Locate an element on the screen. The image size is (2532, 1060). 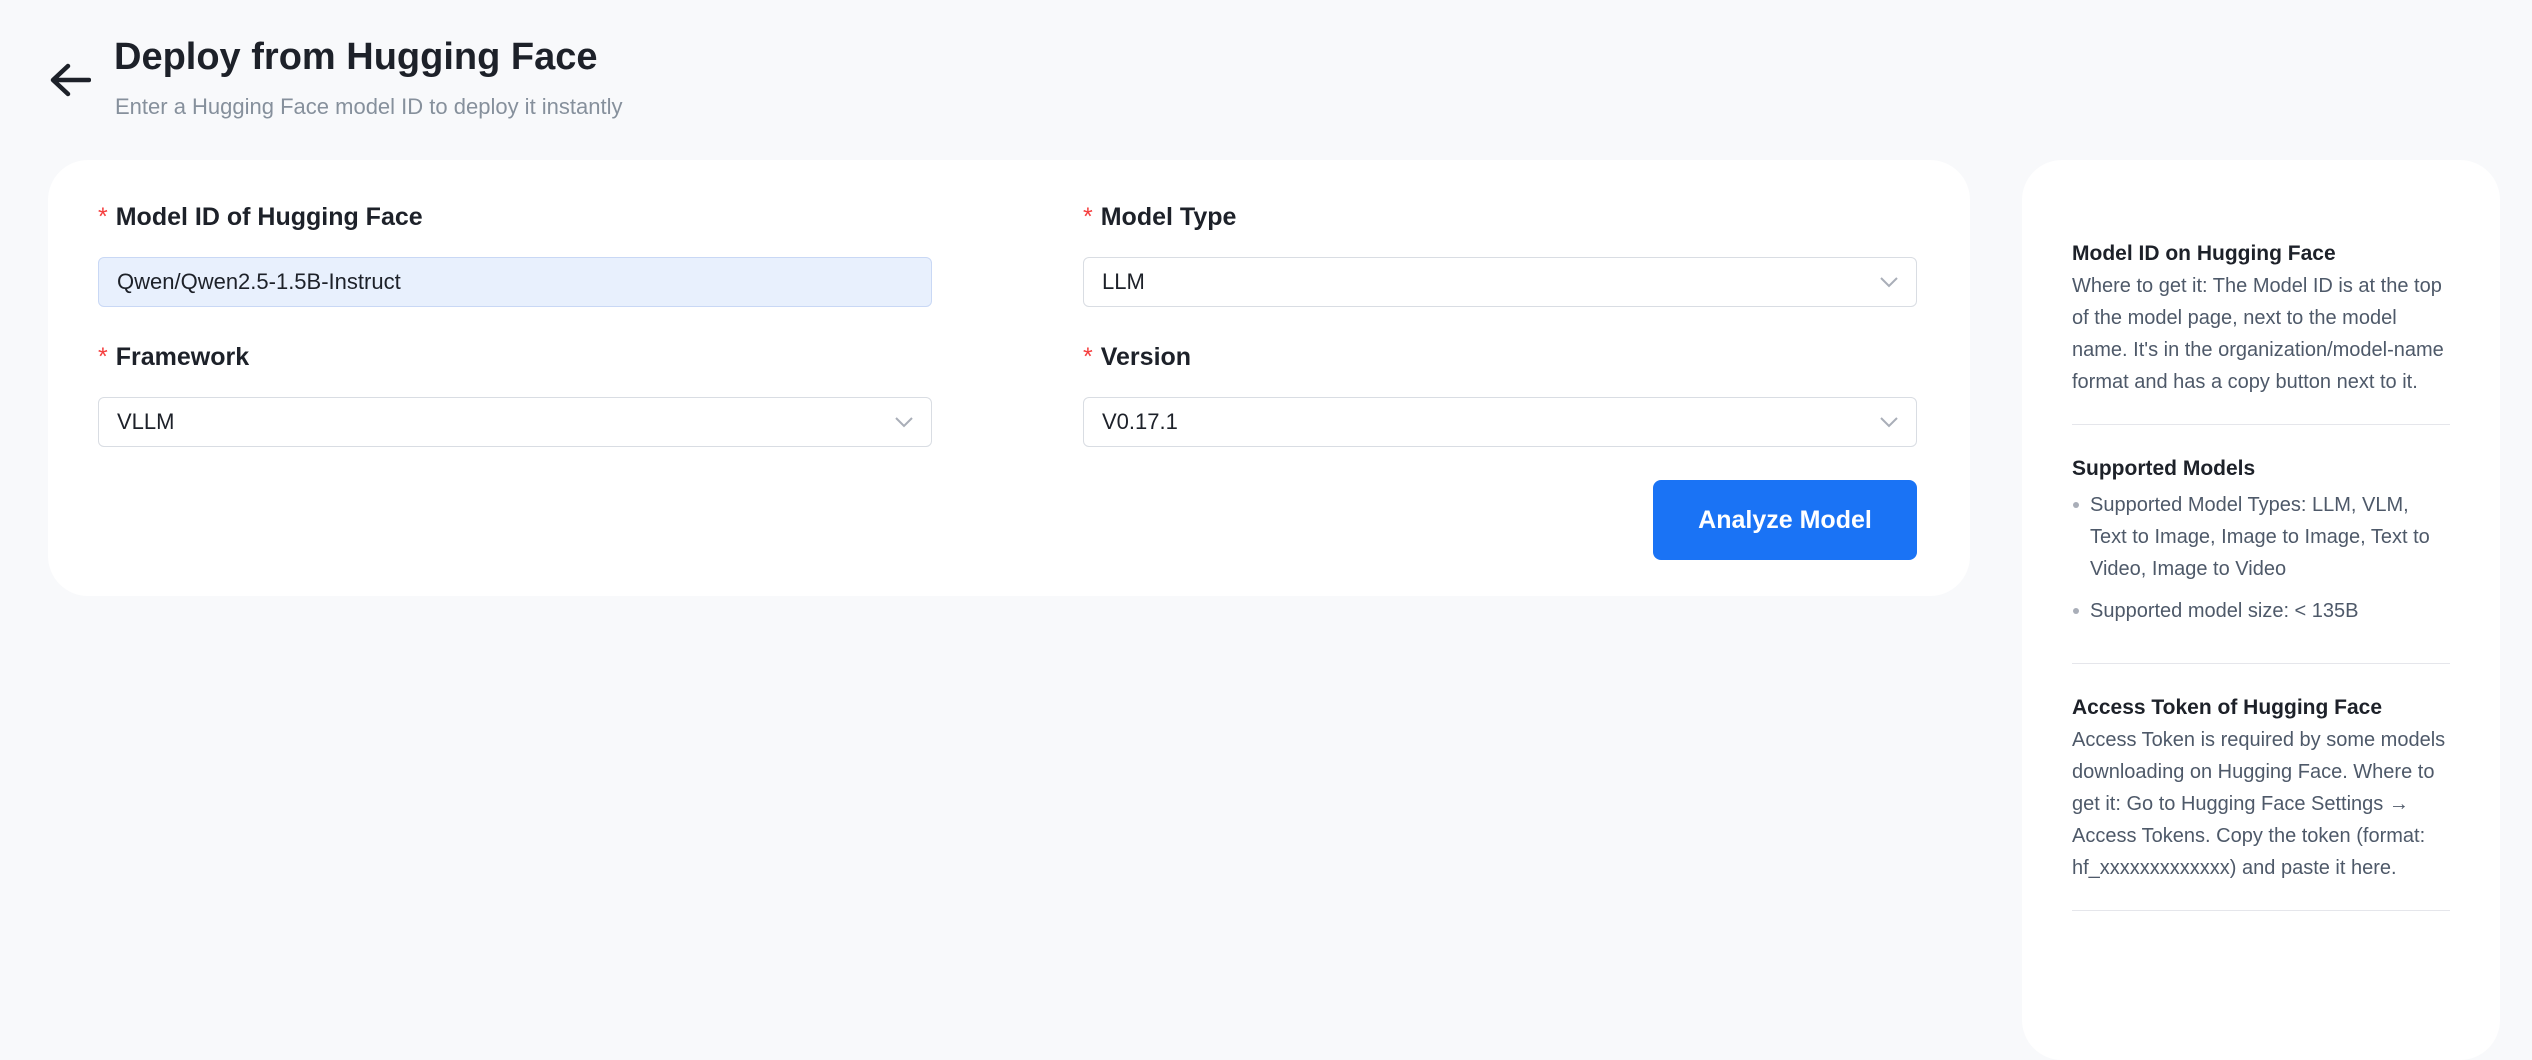
model-id-label-text: Model ID of Hugging Face is located at coordinates (269, 216).